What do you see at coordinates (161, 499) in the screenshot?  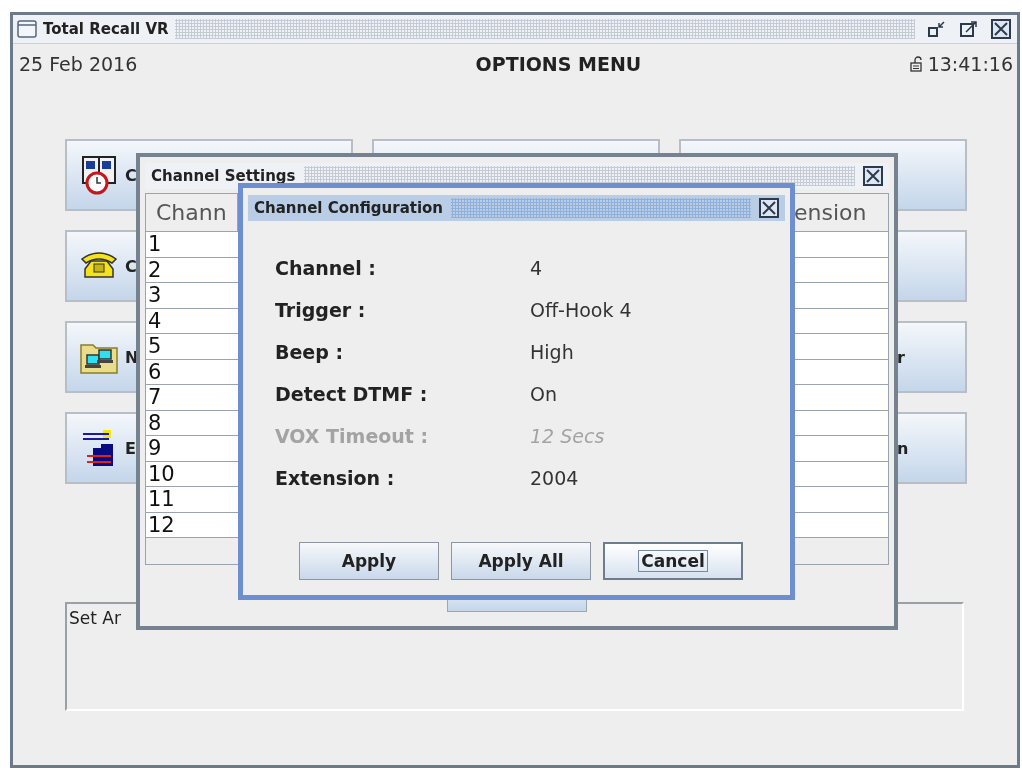 I see `table-cell-text: 11` at bounding box center [161, 499].